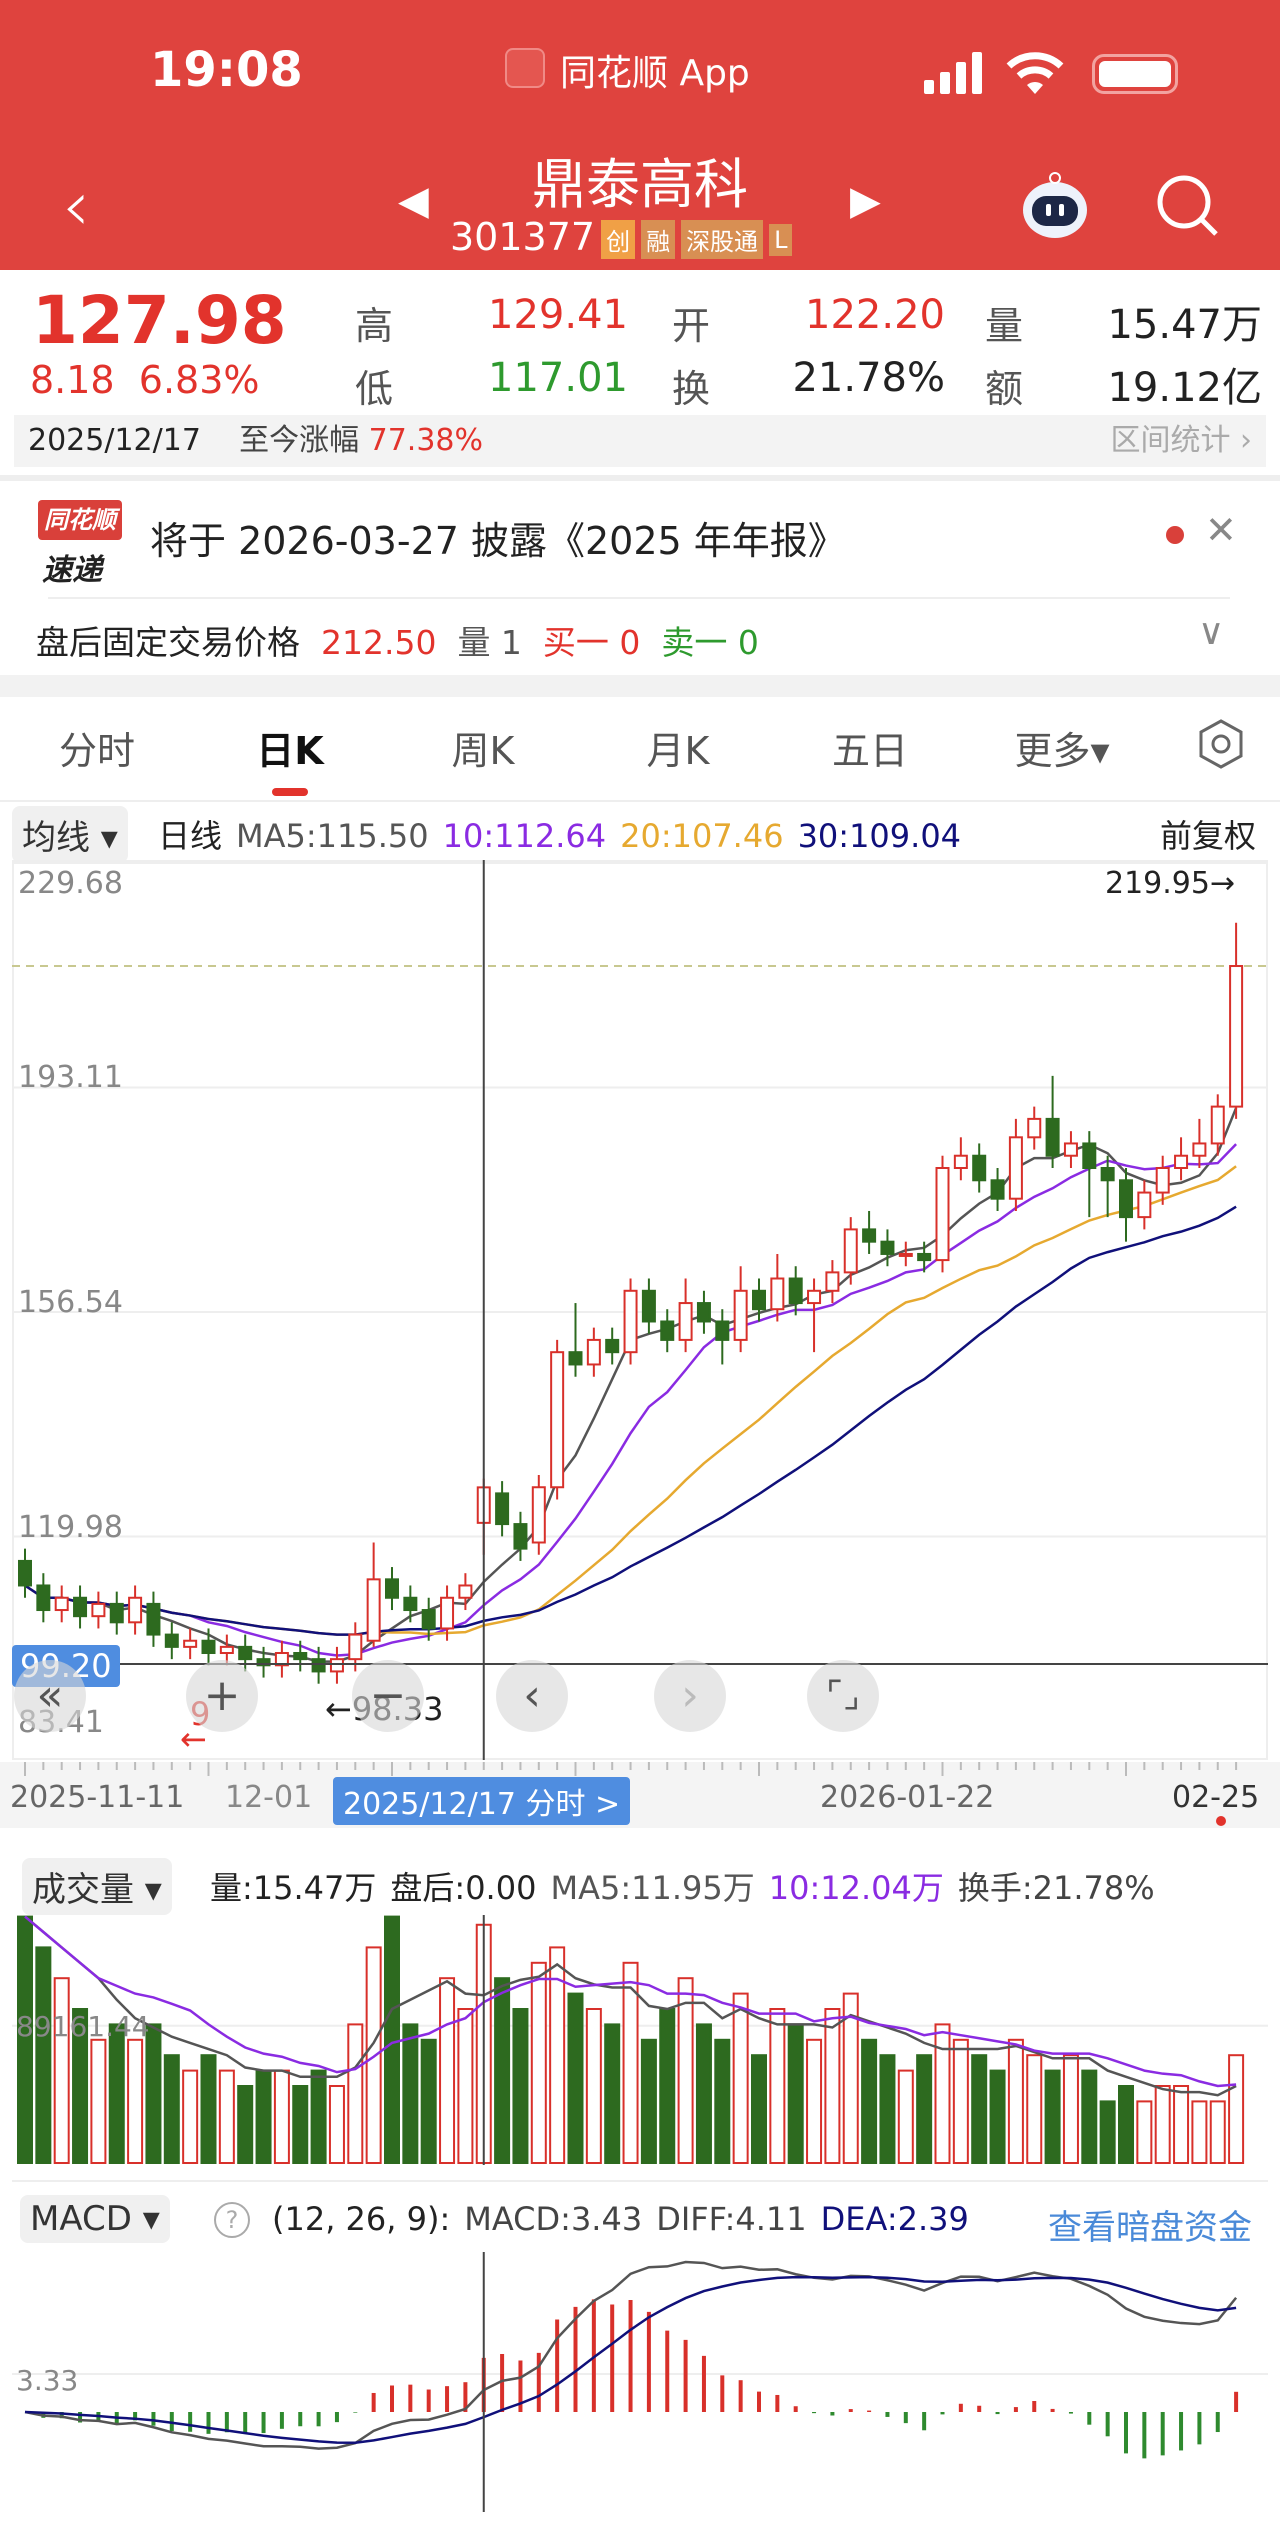 Image resolution: width=1280 pixels, height=2521 pixels. What do you see at coordinates (222, 1696) in the screenshot?
I see `zoom-in-button: +` at bounding box center [222, 1696].